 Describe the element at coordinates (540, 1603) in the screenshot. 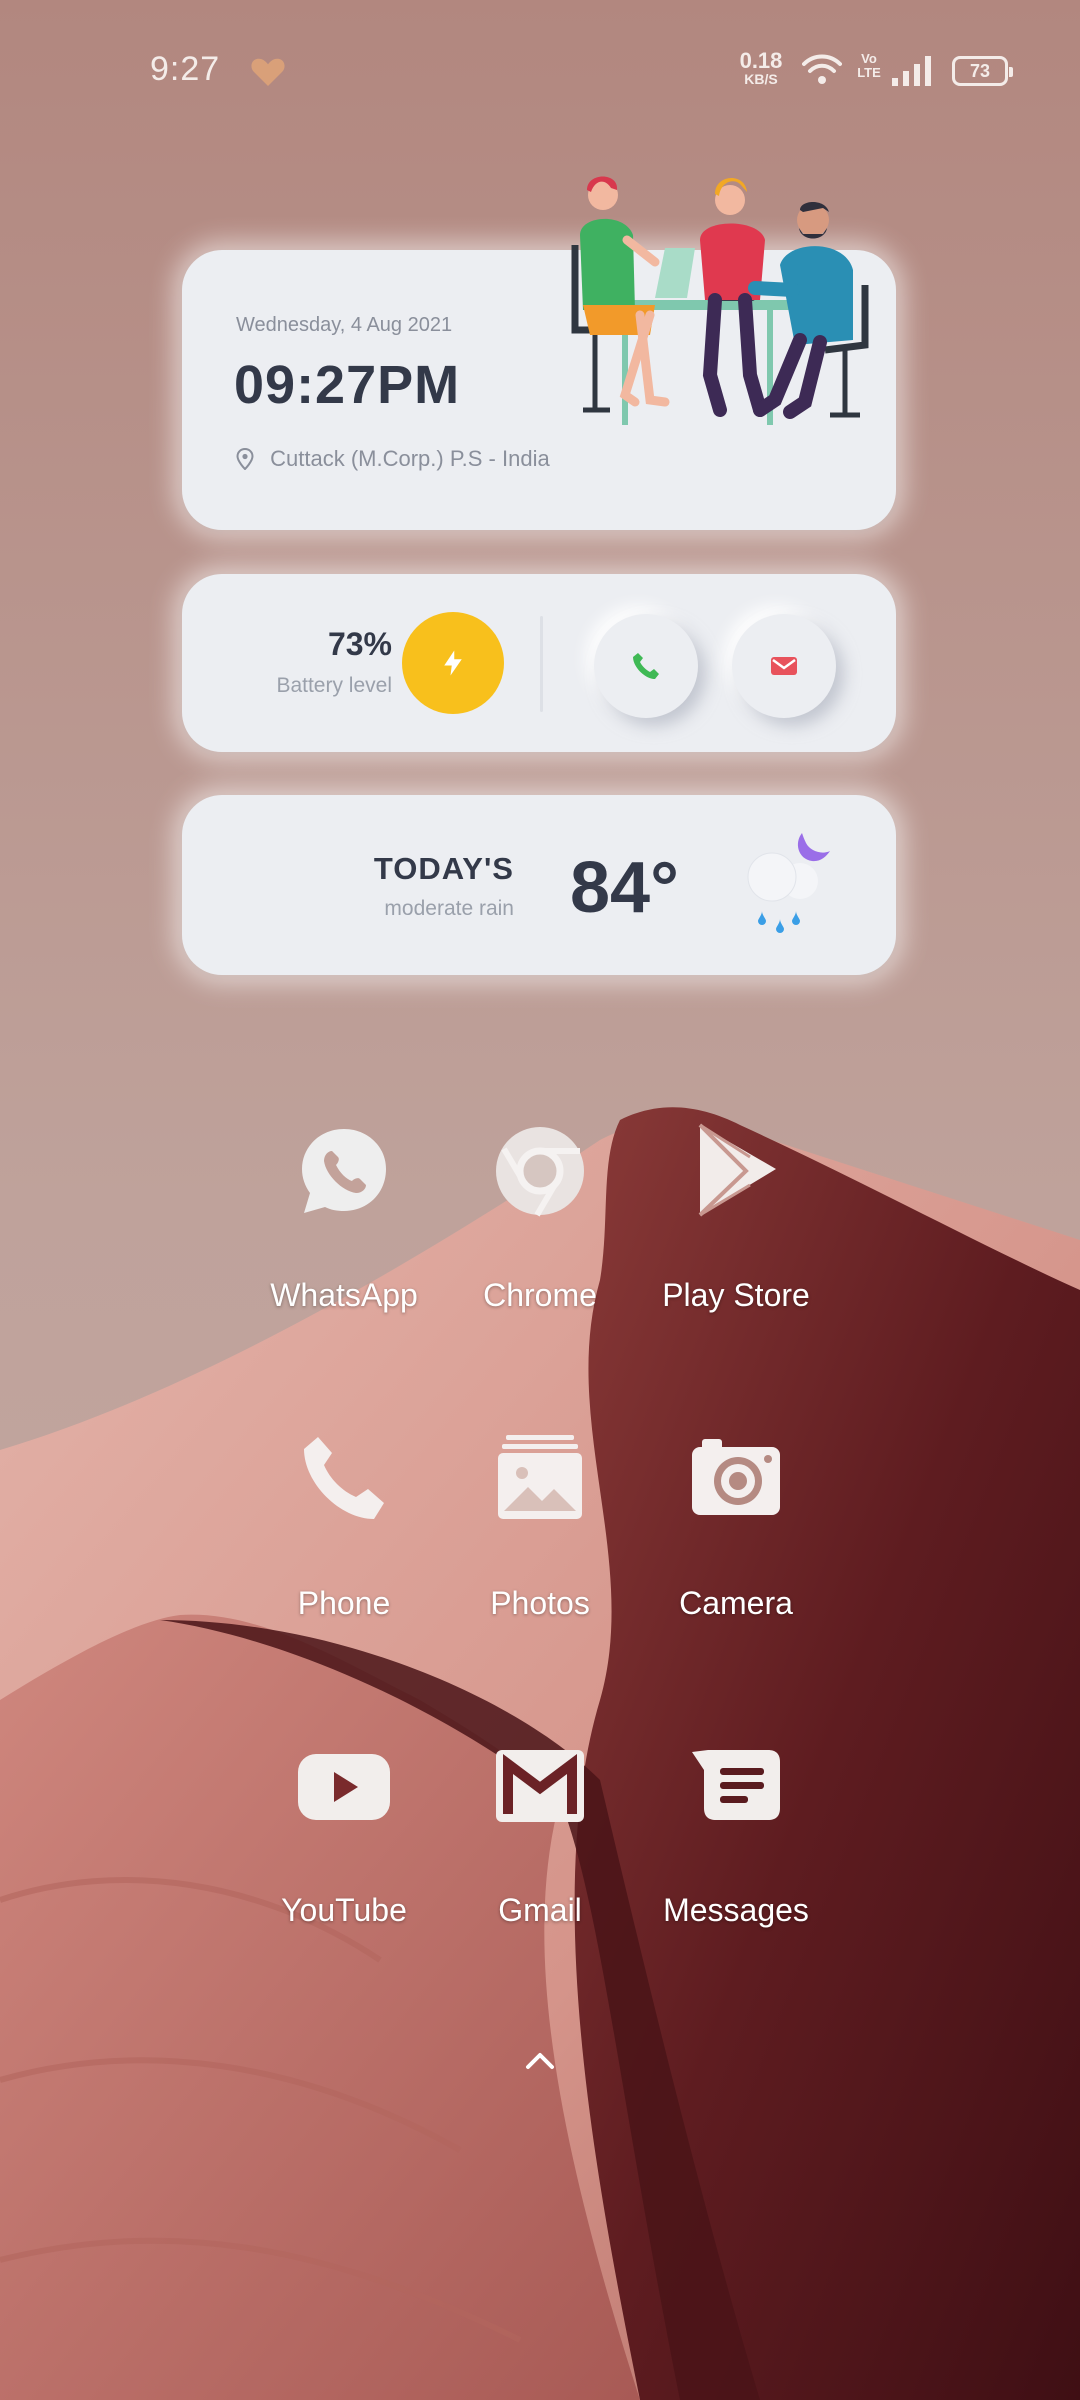

I see `app-label: Photos` at that location.